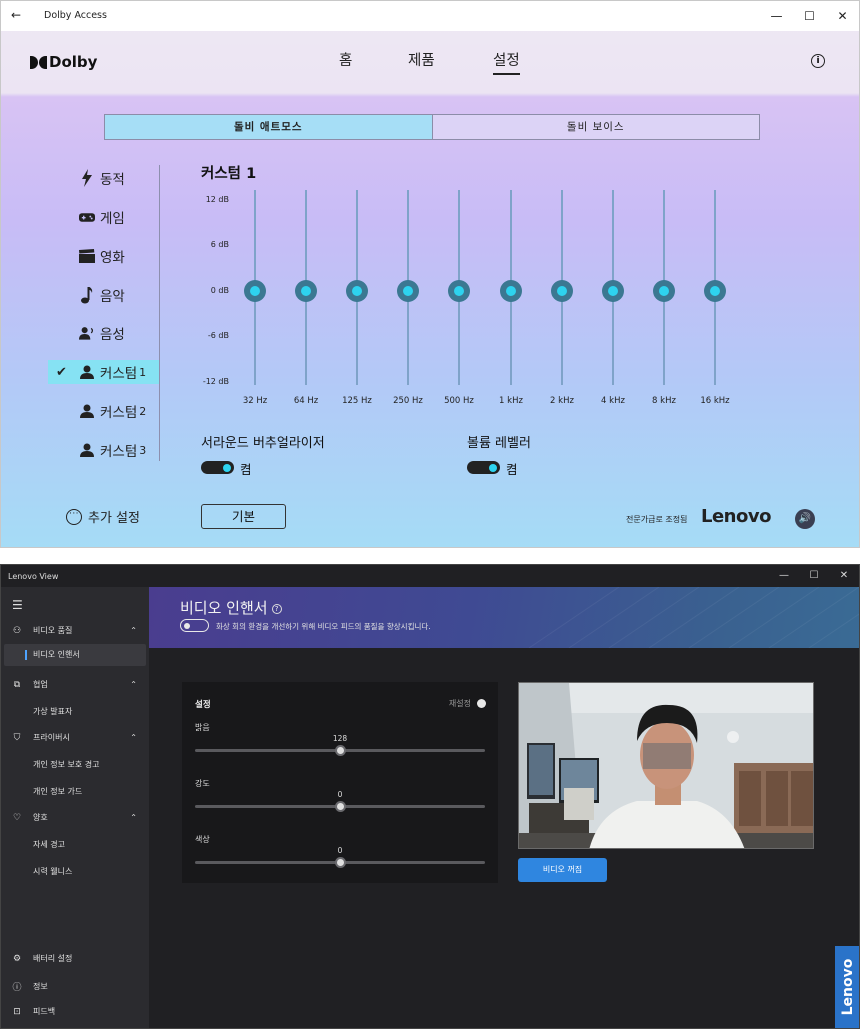  What do you see at coordinates (430, 16) in the screenshot?
I see `title-bar: ← Dolby Access — ☐ ✕` at bounding box center [430, 16].